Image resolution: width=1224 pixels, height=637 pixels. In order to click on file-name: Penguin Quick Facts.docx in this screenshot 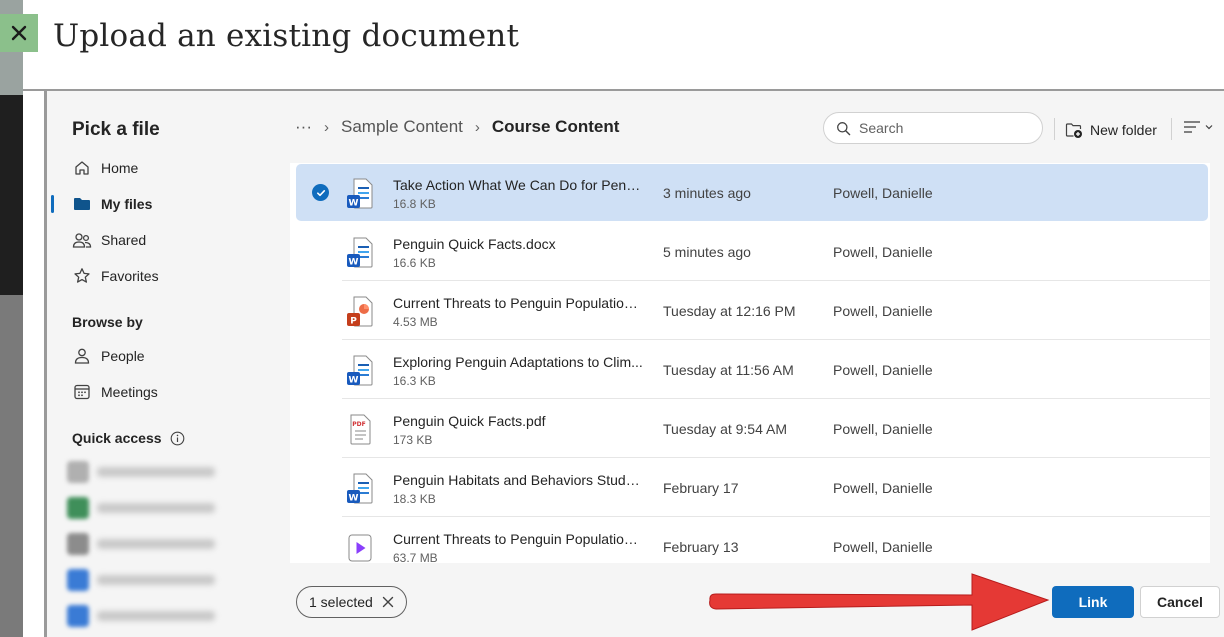, I will do `click(474, 244)`.